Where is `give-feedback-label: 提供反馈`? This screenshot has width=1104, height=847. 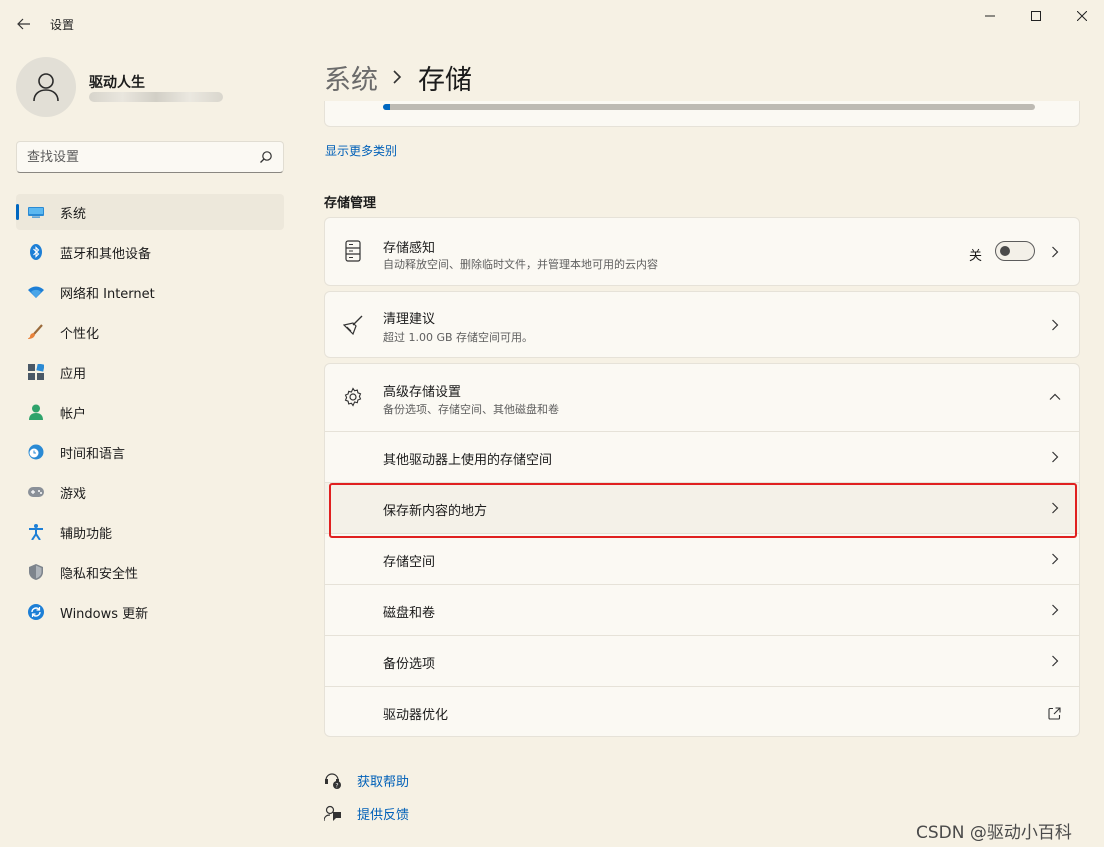 give-feedback-label: 提供反馈 is located at coordinates (383, 815).